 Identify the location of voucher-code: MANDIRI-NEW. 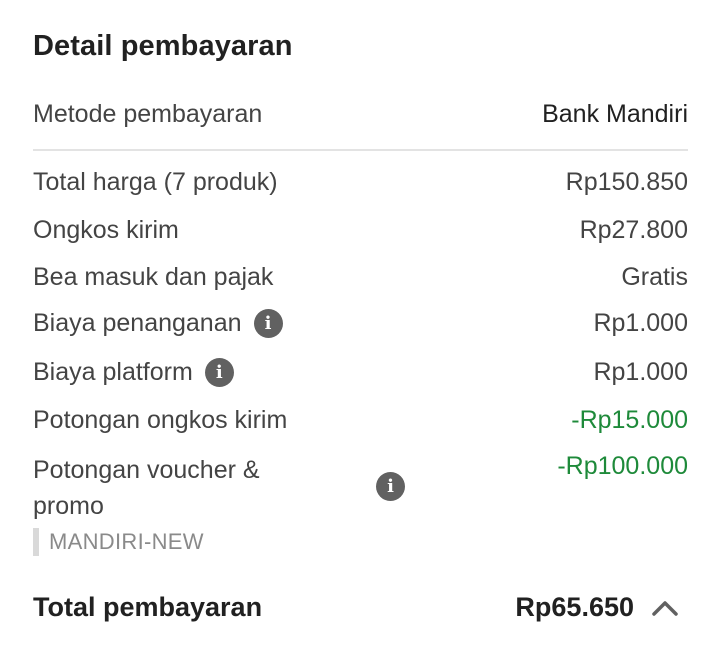
(126, 541).